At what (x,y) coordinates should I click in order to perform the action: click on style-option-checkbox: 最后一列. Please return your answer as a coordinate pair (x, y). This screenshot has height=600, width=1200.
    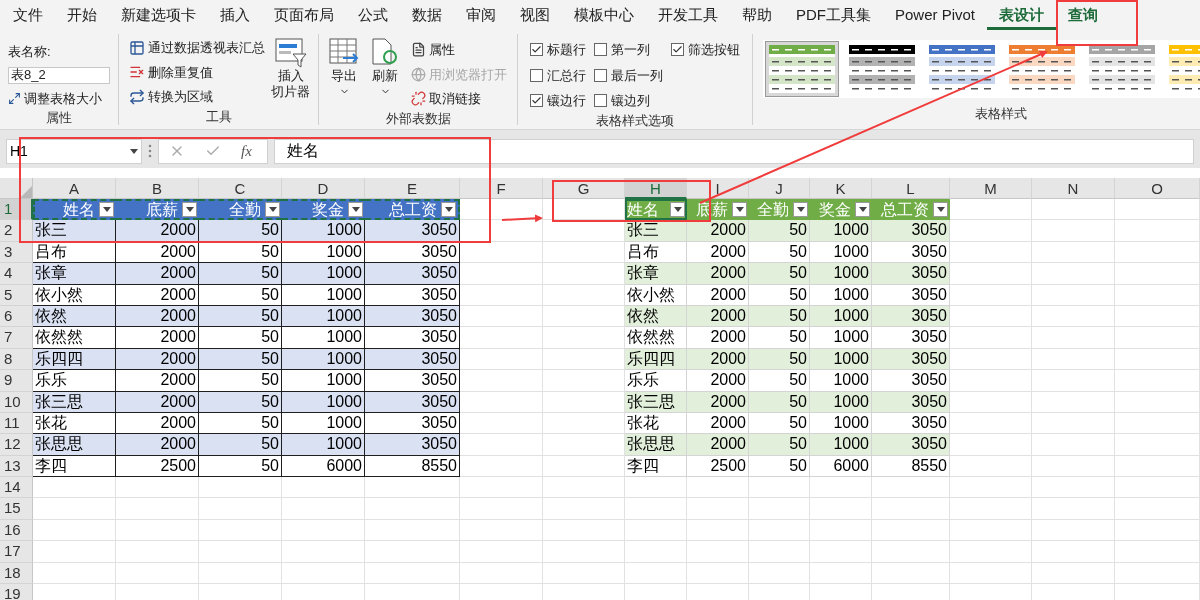
    Looking at the image, I should click on (628, 75).